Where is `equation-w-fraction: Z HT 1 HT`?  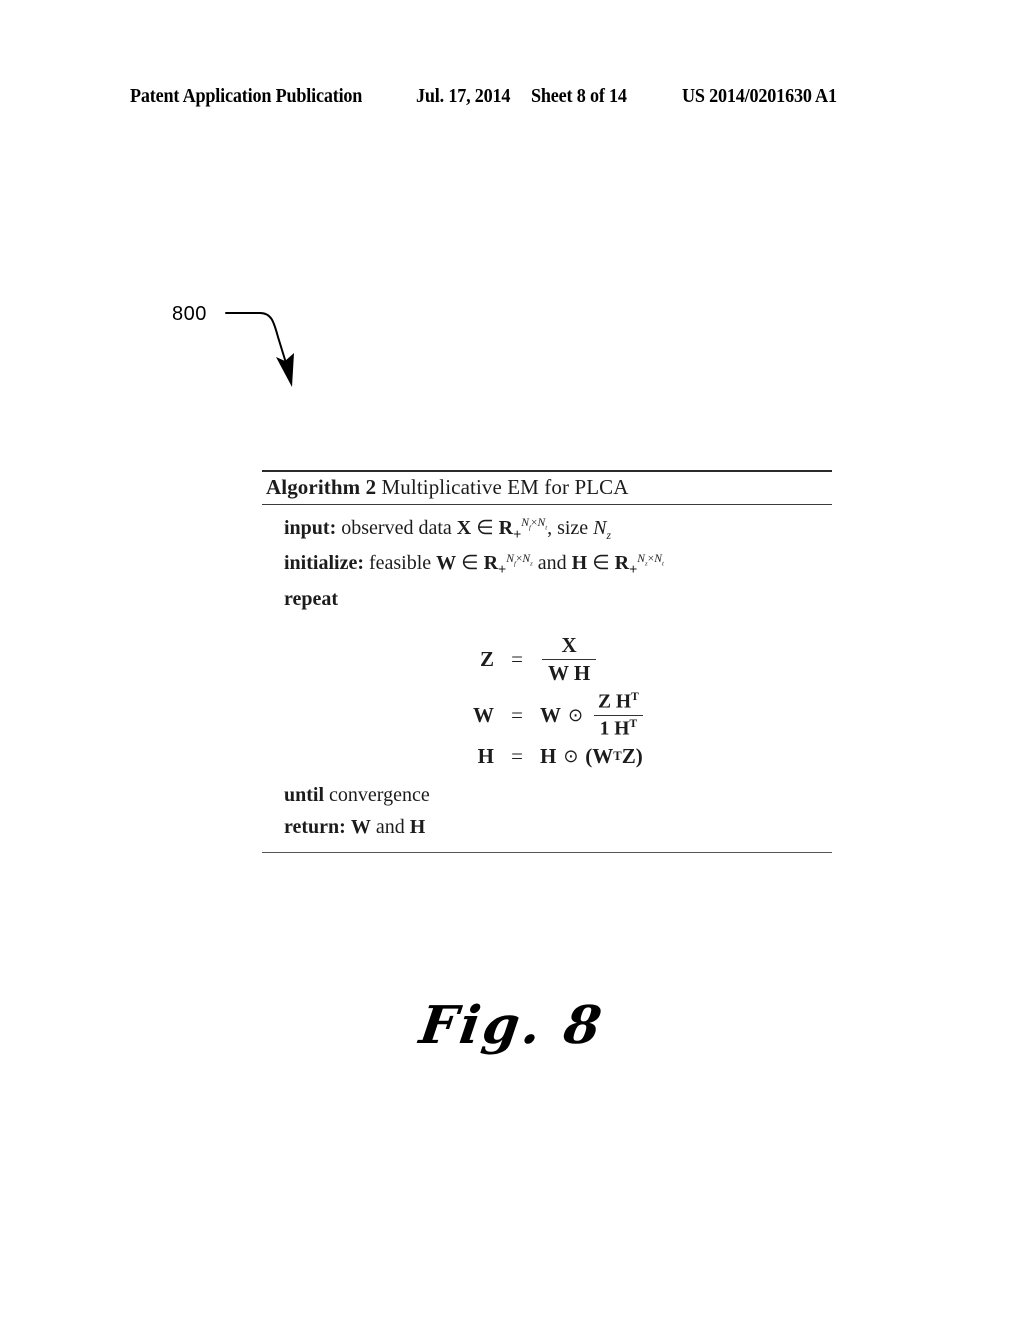 equation-w-fraction: Z HT 1 HT is located at coordinates (618, 715).